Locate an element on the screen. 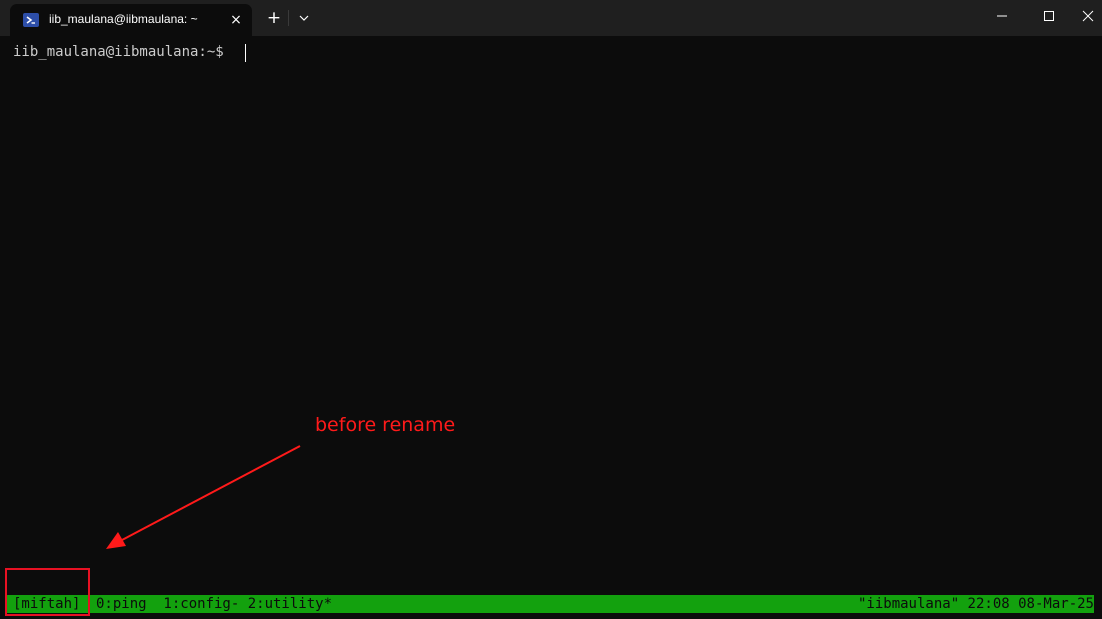 Image resolution: width=1102 pixels, height=619 pixels. chevron-down-icon is located at coordinates (304, 18).